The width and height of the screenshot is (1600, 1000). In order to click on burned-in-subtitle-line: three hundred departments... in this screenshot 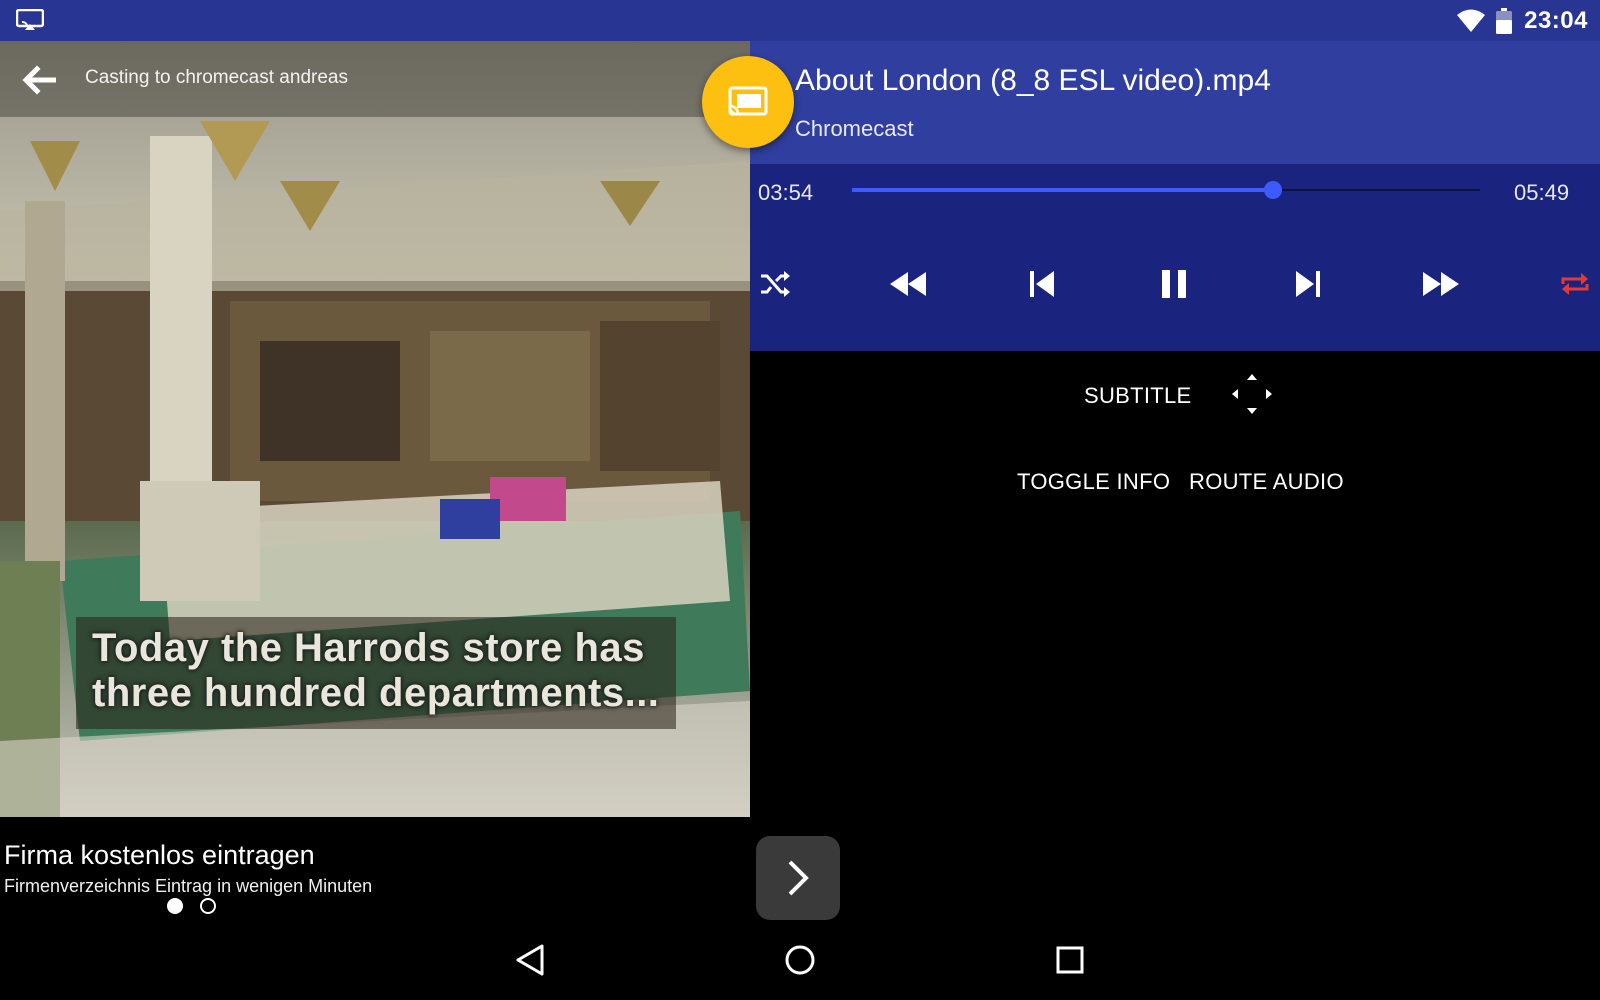, I will do `click(376, 693)`.